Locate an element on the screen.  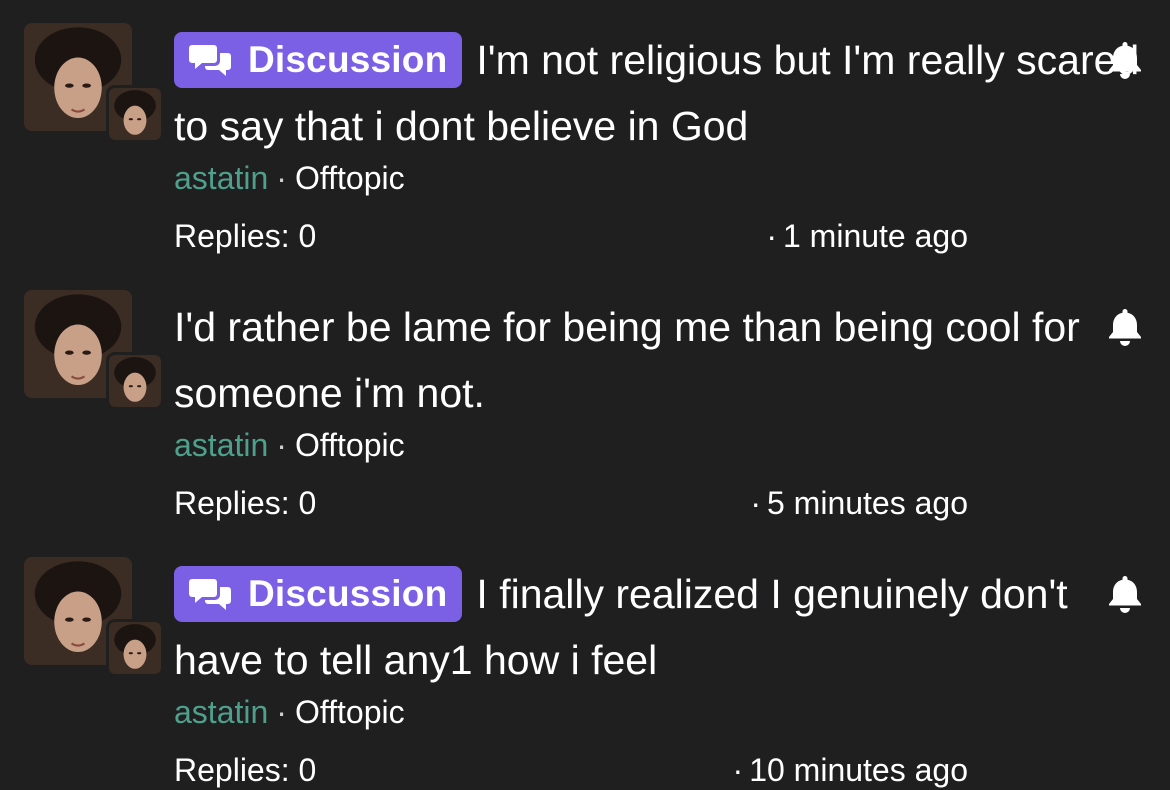
timestamp: · 10 minutes ago is located at coordinates (850, 770).